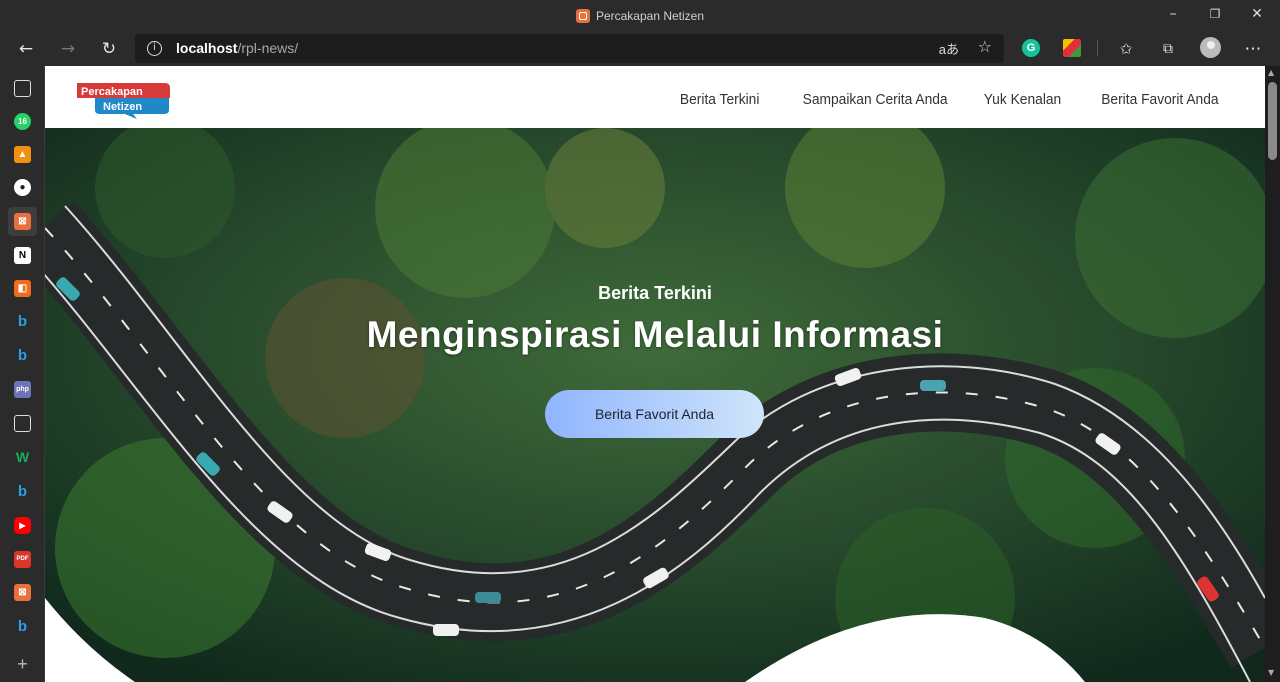 The image size is (1280, 682). I want to click on github-icon: ●, so click(22, 187).